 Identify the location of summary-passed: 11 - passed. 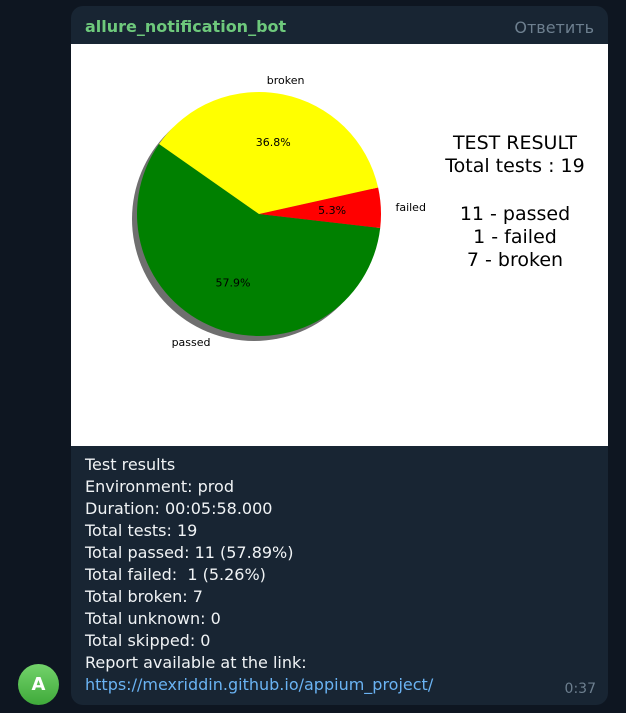
(515, 214).